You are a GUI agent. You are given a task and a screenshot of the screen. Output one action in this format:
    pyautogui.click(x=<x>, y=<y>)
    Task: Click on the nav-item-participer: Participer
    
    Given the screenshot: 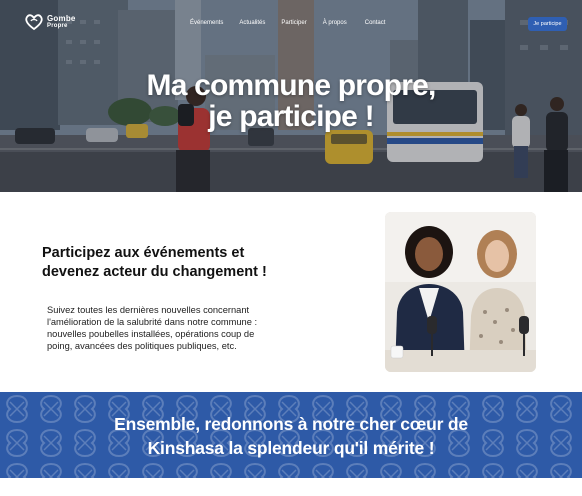 What is the action you would take?
    pyautogui.click(x=293, y=23)
    